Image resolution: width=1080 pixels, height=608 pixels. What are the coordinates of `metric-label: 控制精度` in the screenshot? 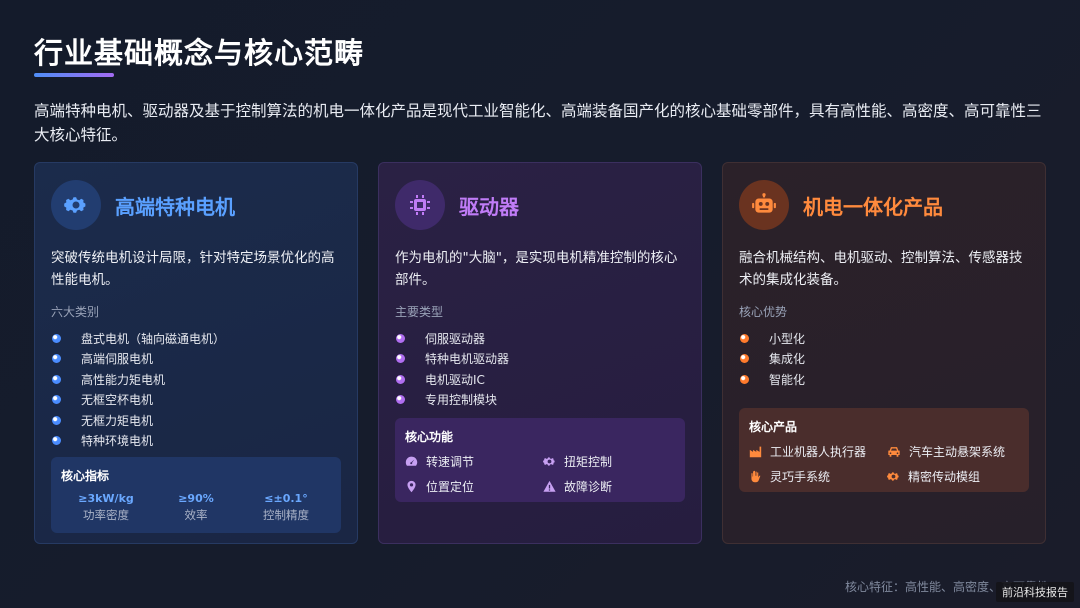 It's located at (286, 515).